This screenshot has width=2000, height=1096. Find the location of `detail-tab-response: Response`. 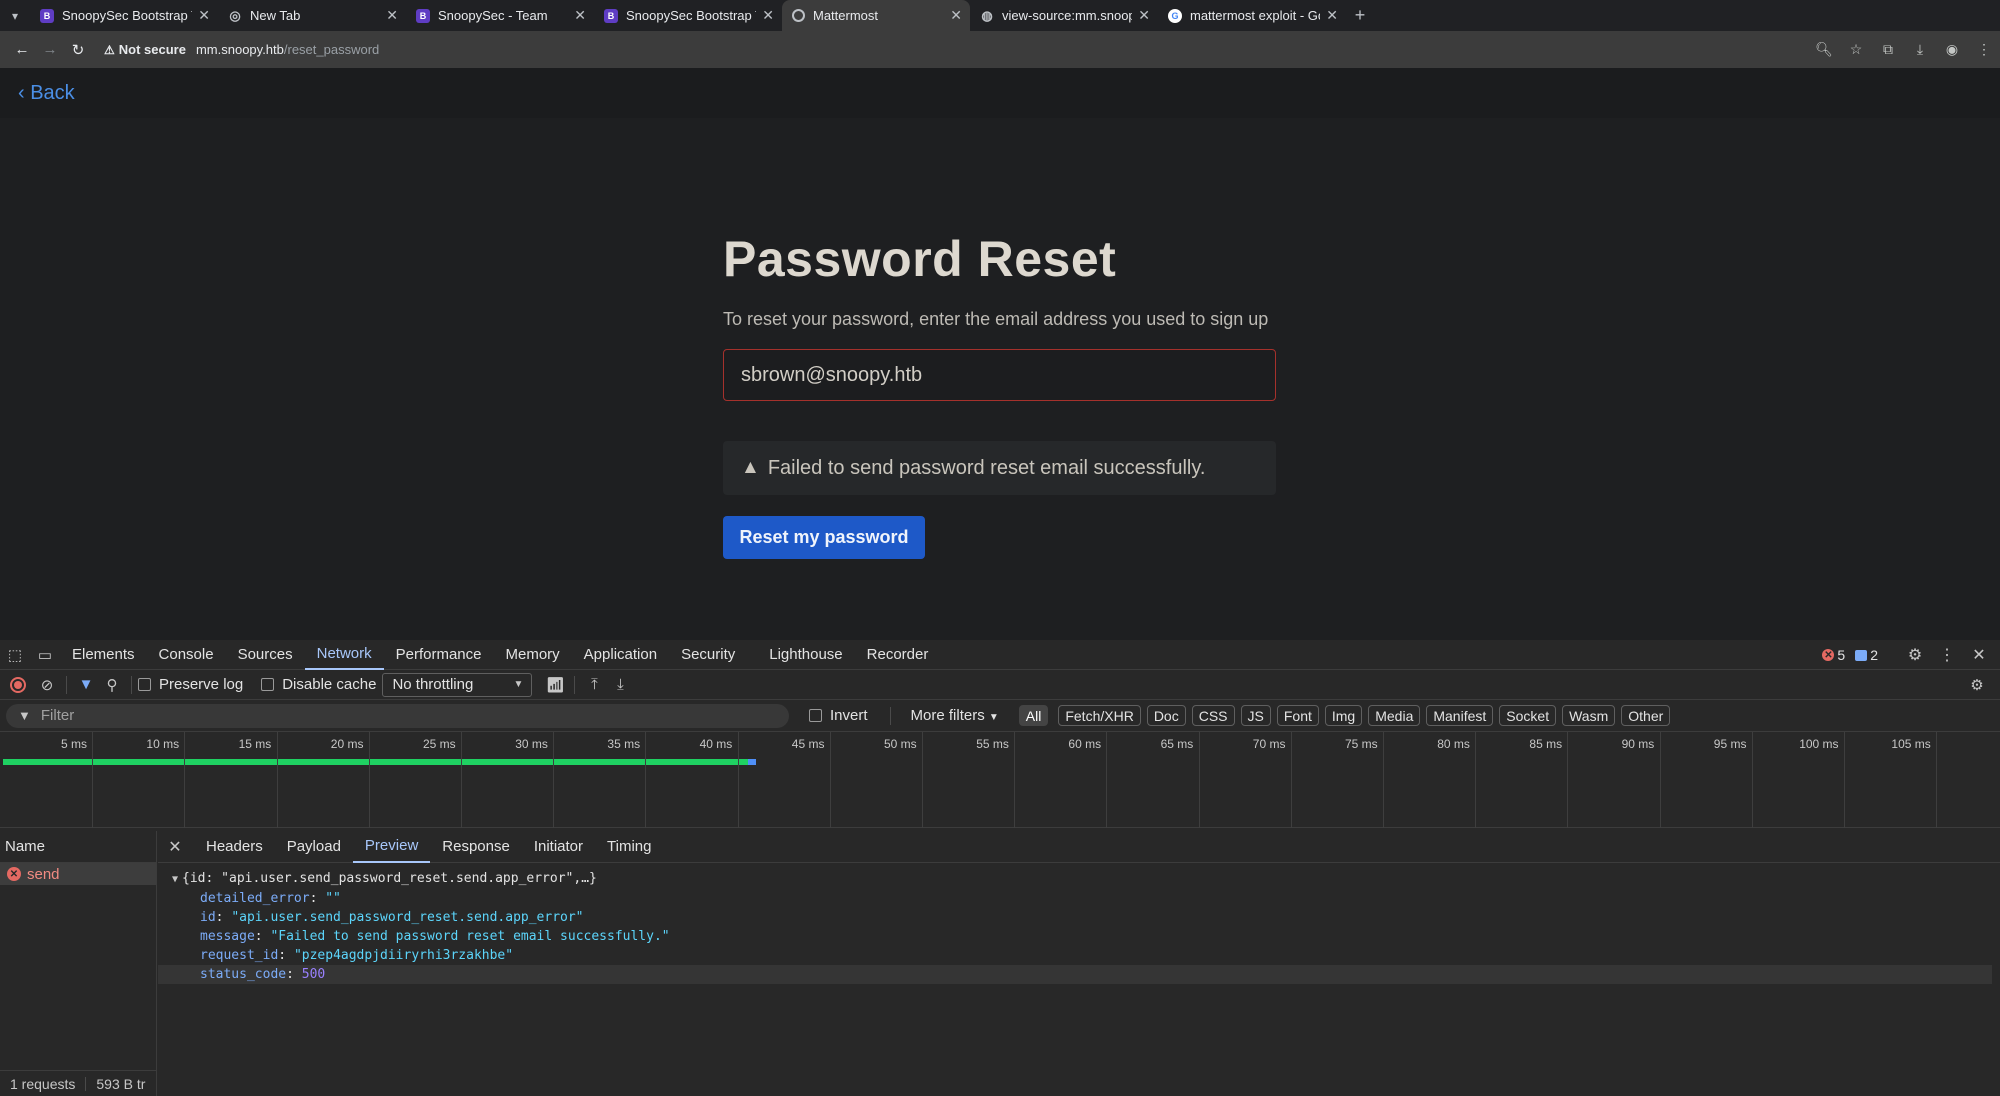

detail-tab-response: Response is located at coordinates (476, 847).